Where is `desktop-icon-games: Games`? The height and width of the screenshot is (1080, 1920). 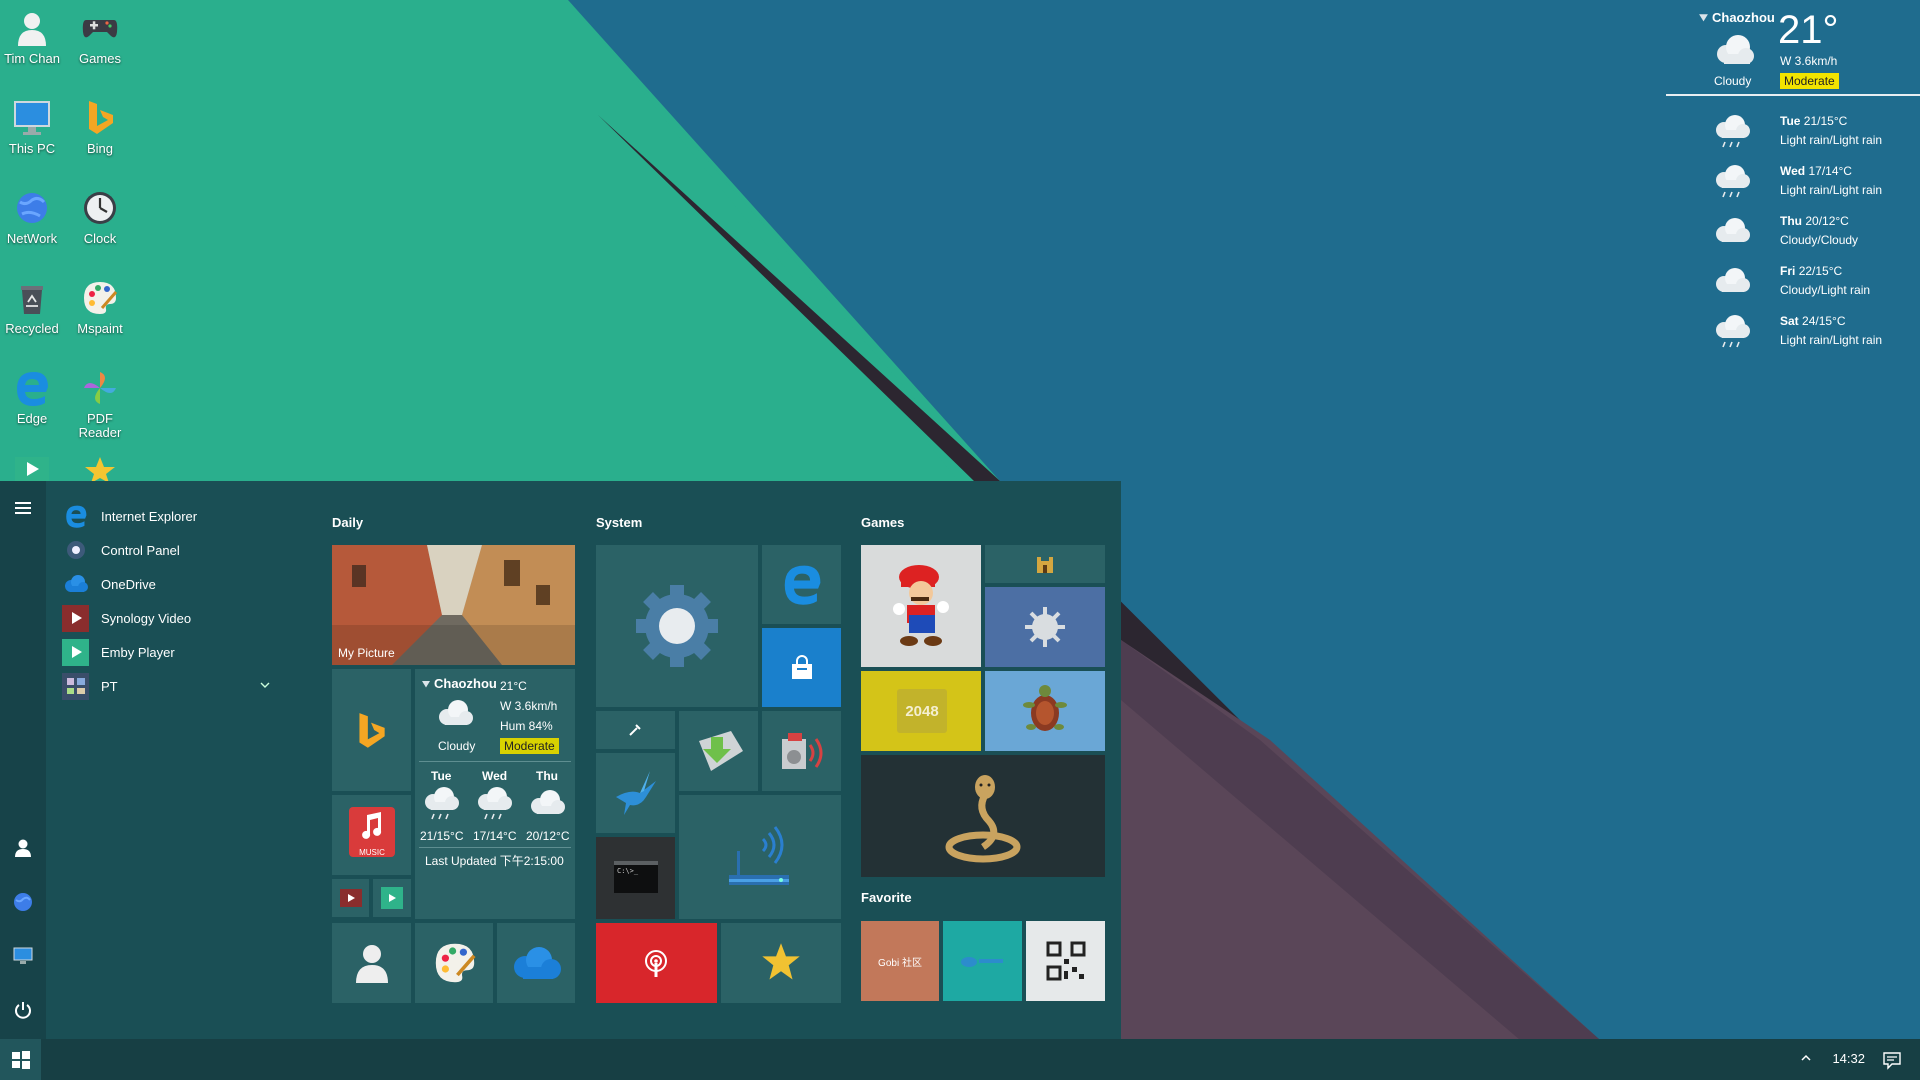
desktop-icon-games: Games is located at coordinates (100, 37).